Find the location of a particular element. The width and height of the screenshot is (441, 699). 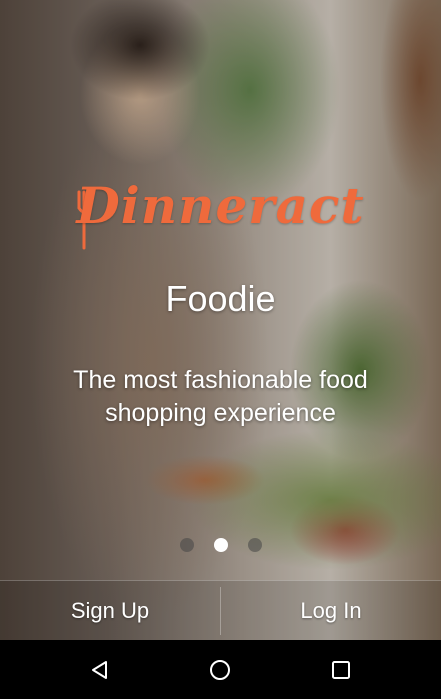

nav-recents-button is located at coordinates (341, 670).